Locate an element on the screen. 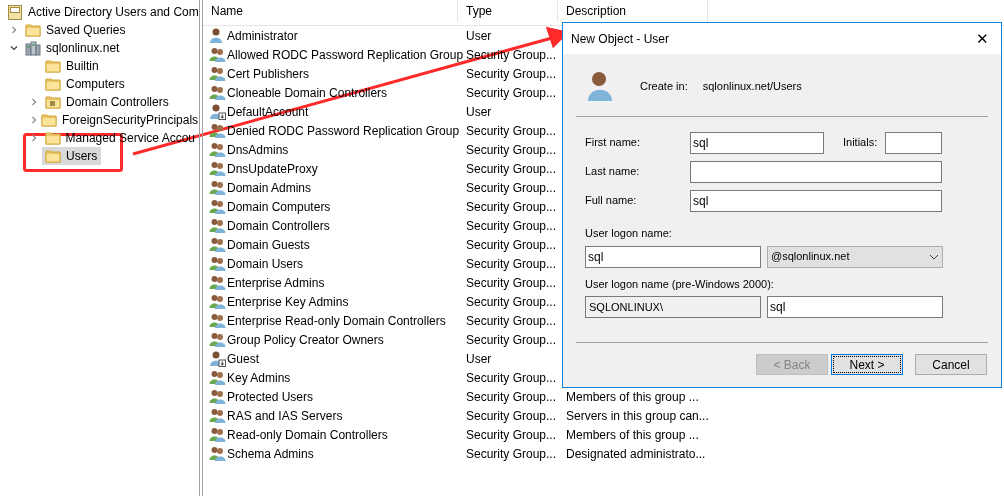  name-cell: Allowed RODC Password Replication Group is located at coordinates (345, 54).